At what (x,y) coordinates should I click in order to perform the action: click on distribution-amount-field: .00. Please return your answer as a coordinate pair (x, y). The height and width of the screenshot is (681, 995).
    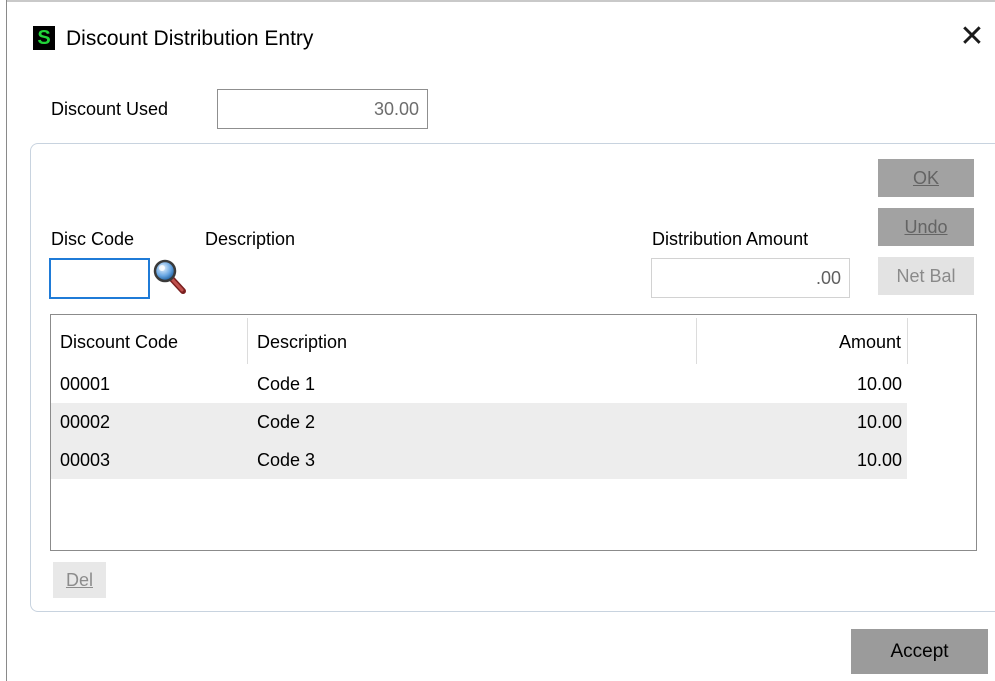
    Looking at the image, I should click on (750, 278).